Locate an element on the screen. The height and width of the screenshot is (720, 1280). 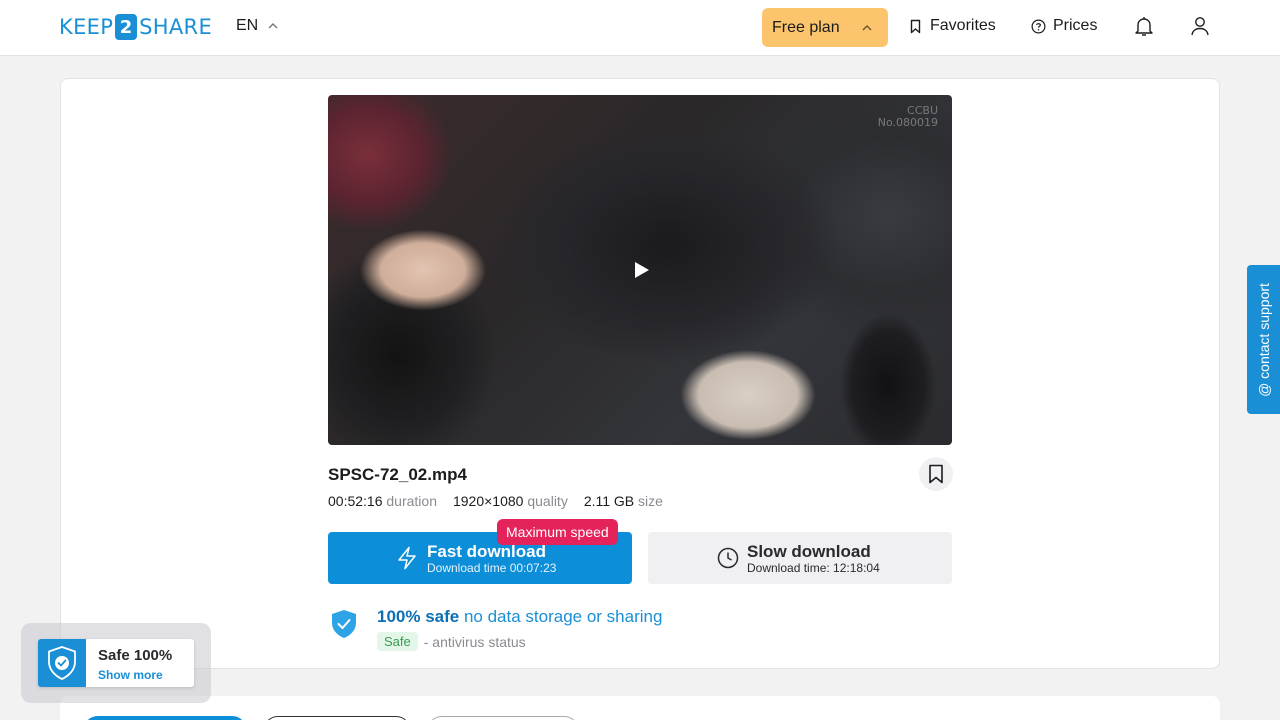
free-plan-button: Free plan is located at coordinates (825, 27).